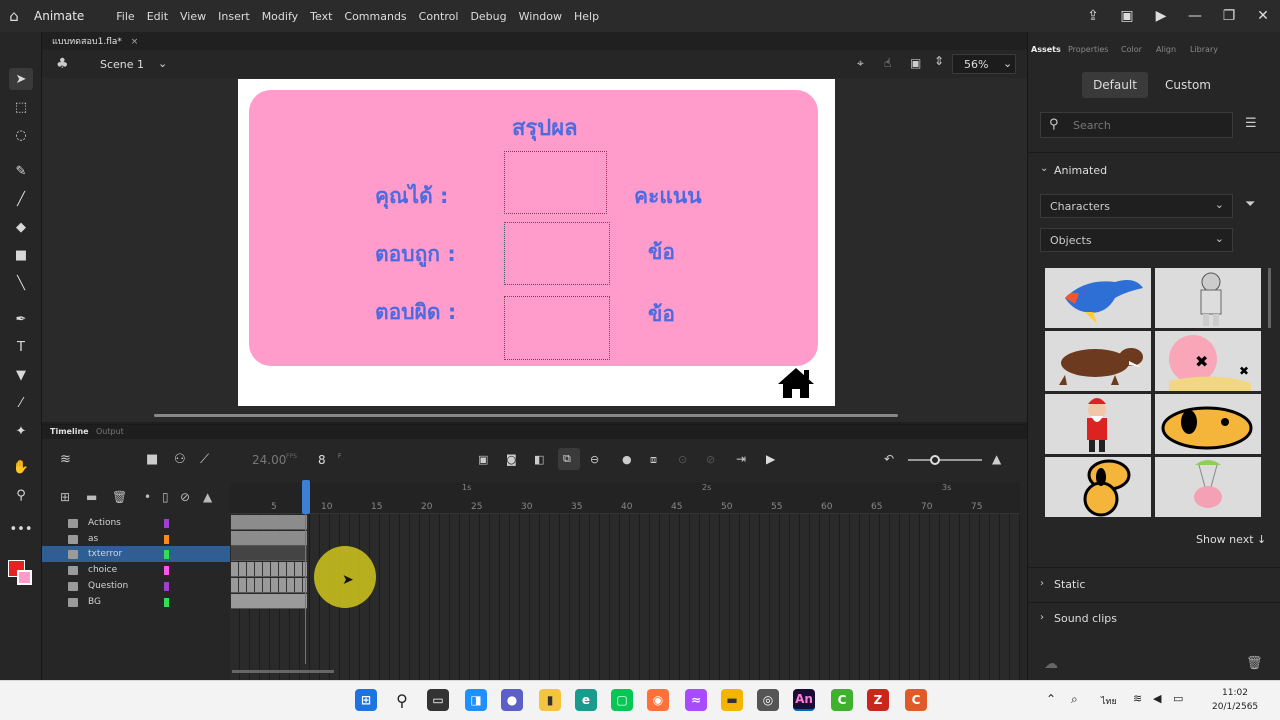  Describe the element at coordinates (24, 577) in the screenshot. I see `fill-color-swatch` at that location.